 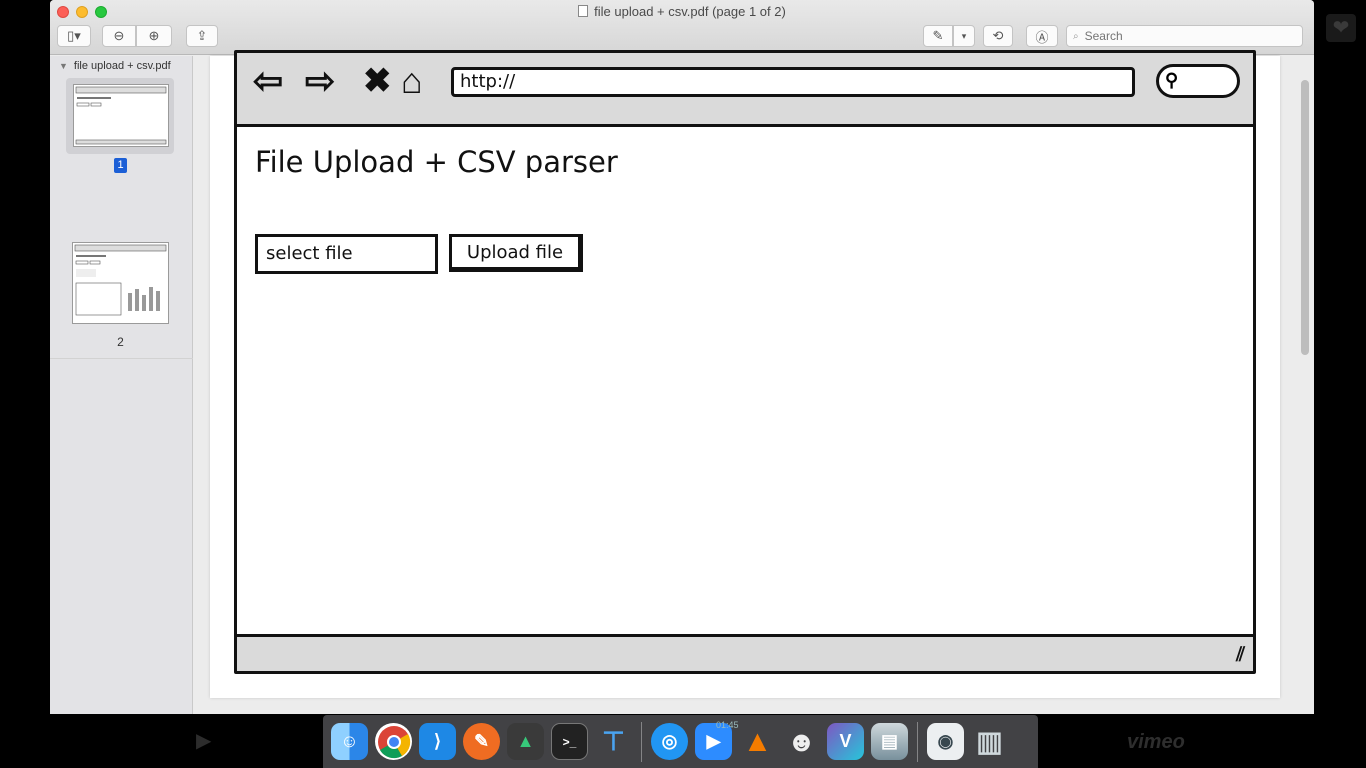 I want to click on rotate-icon: ⟲, so click(x=998, y=35).